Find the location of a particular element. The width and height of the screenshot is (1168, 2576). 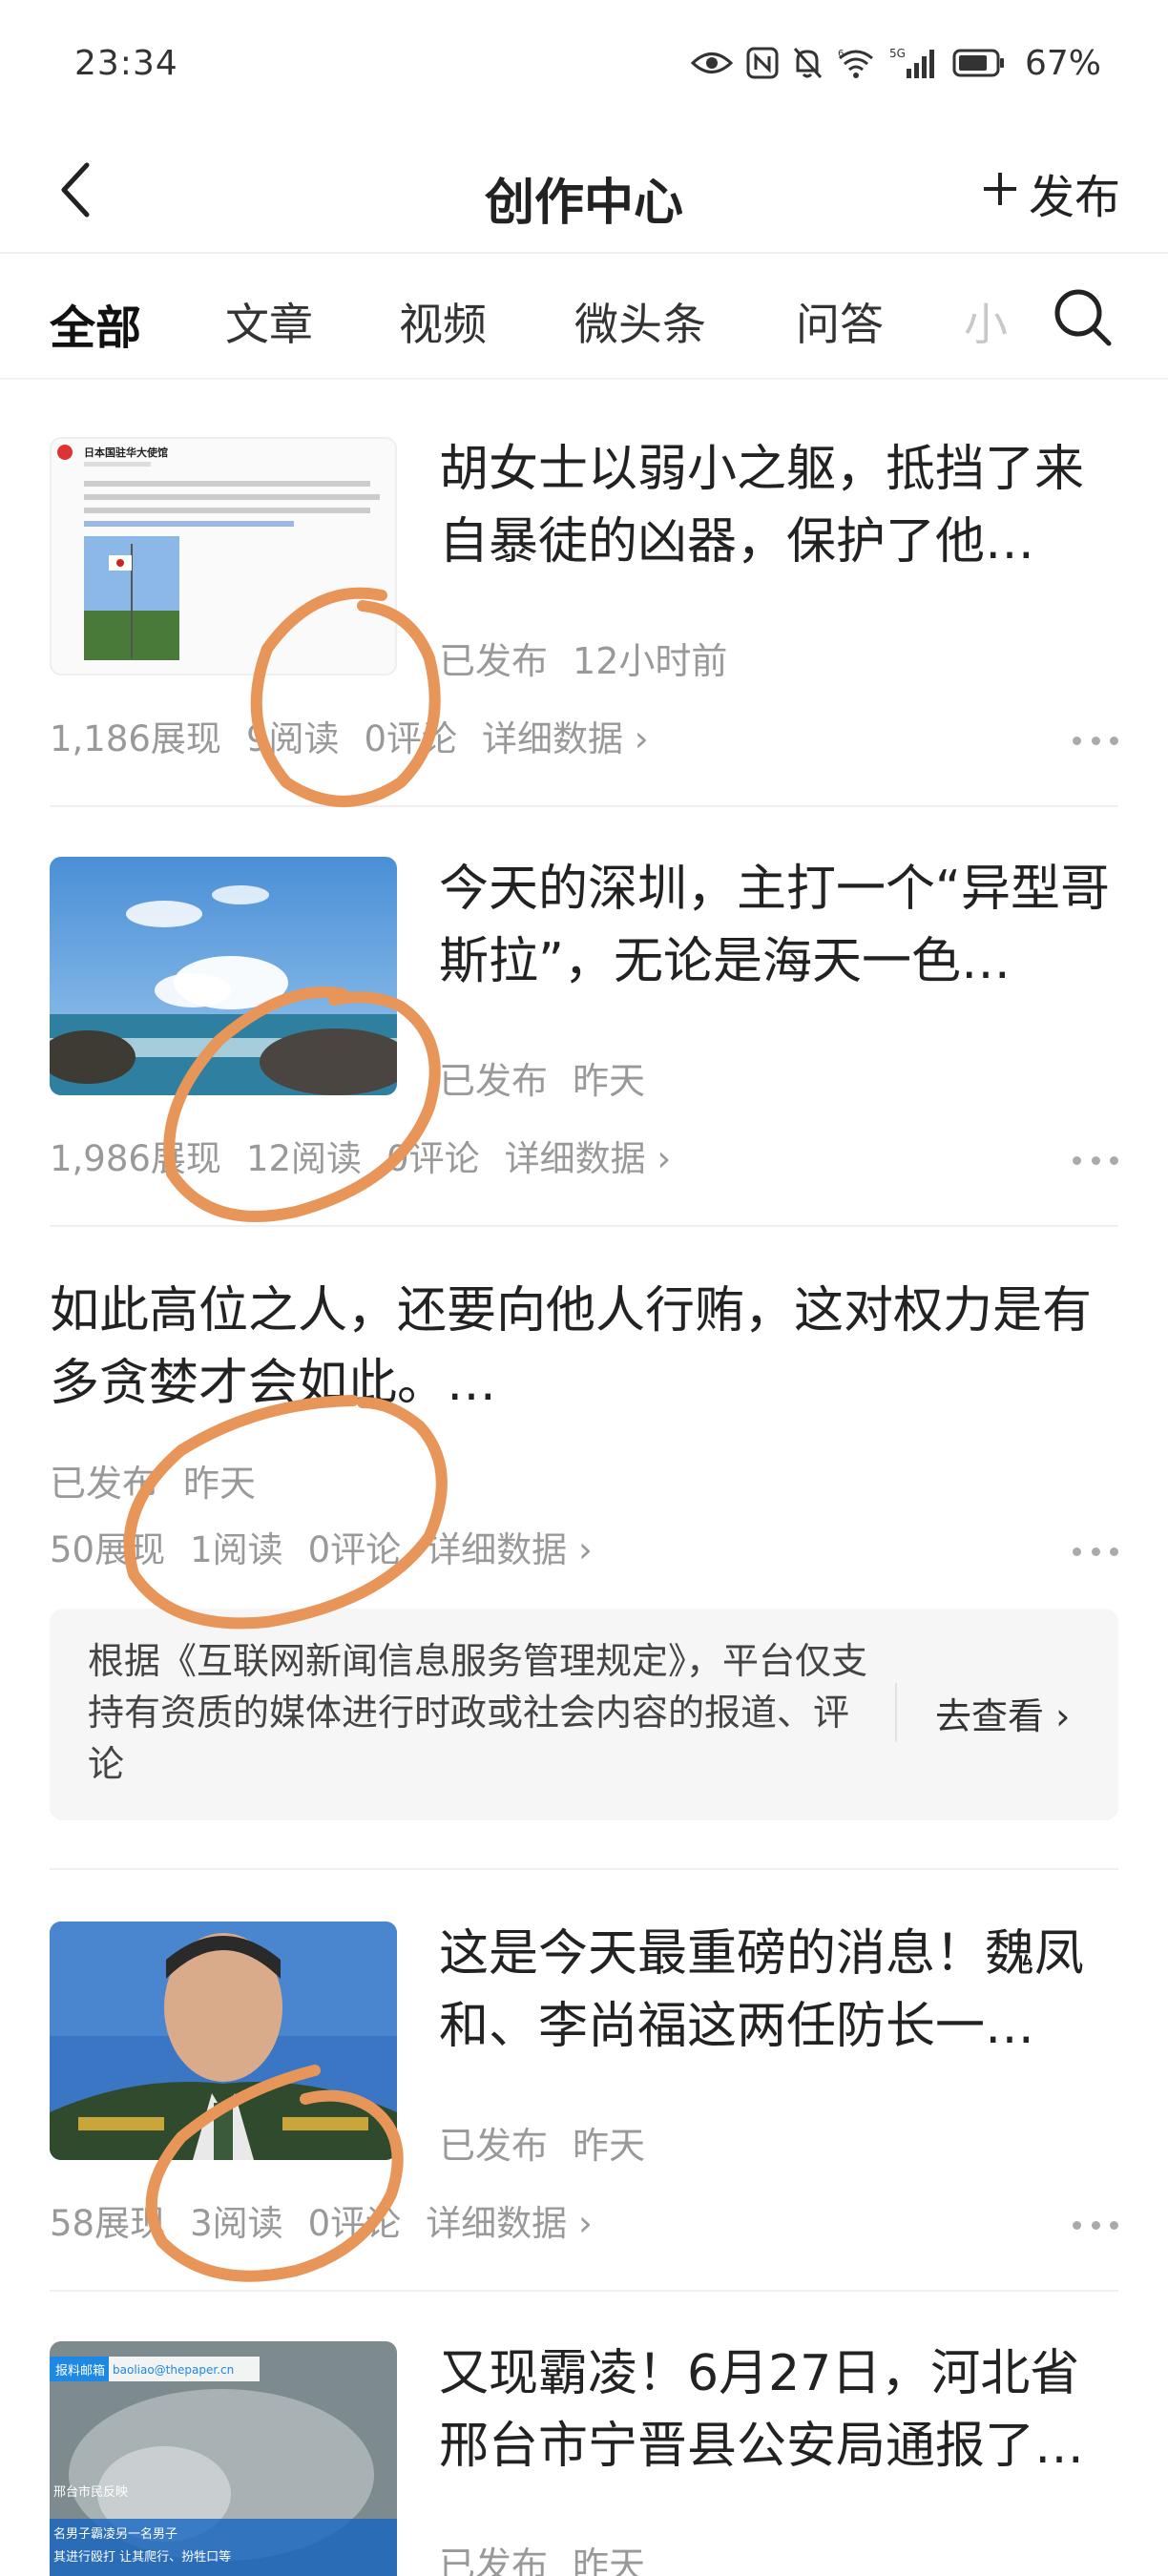

article-stats: 1,986展现 12阅读 0评论 详细数据 › is located at coordinates (373, 1155).